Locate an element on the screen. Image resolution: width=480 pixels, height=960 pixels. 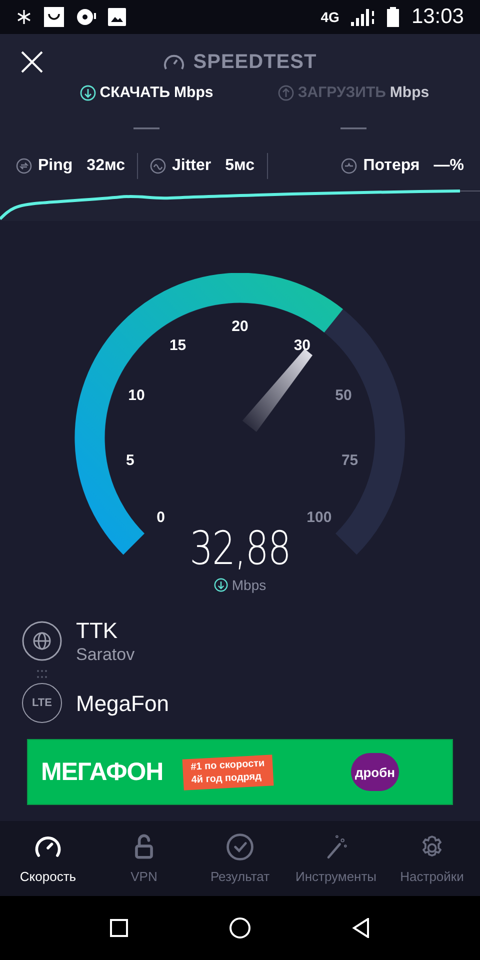
check-circle-icon is located at coordinates (240, 846).